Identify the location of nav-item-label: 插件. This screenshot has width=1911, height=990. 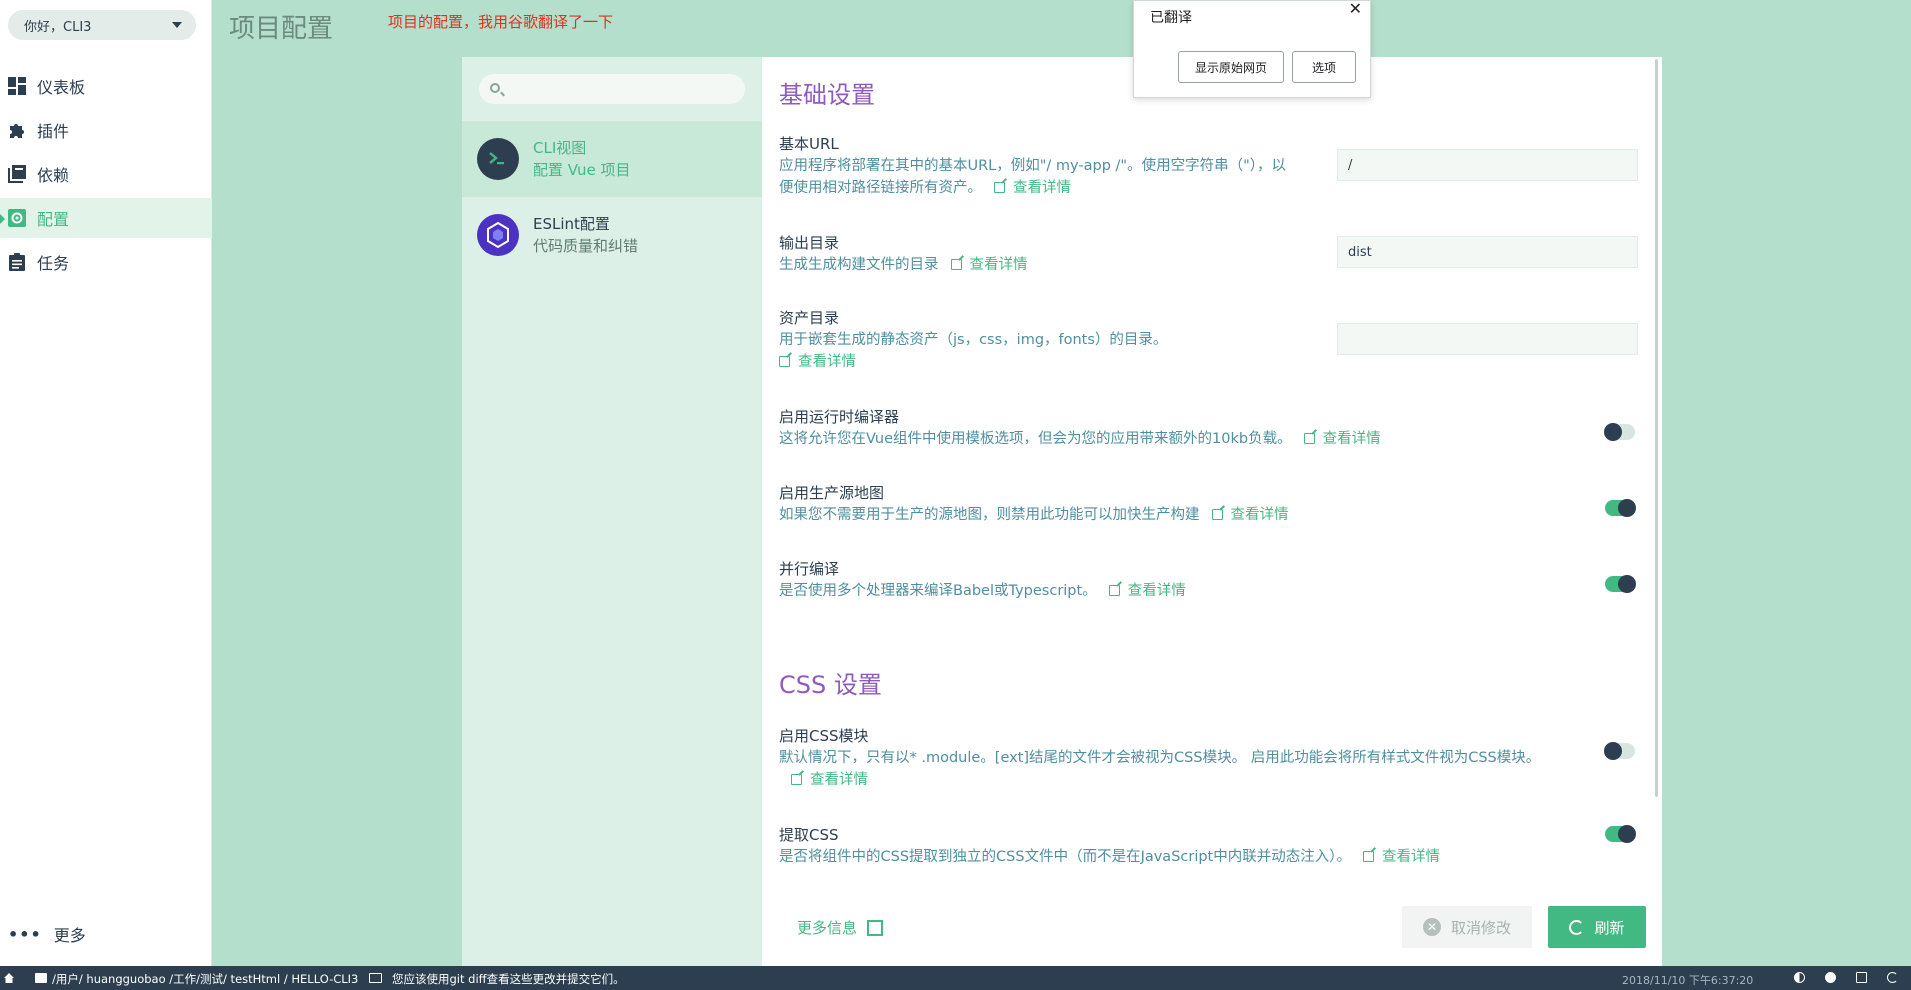
(53, 131).